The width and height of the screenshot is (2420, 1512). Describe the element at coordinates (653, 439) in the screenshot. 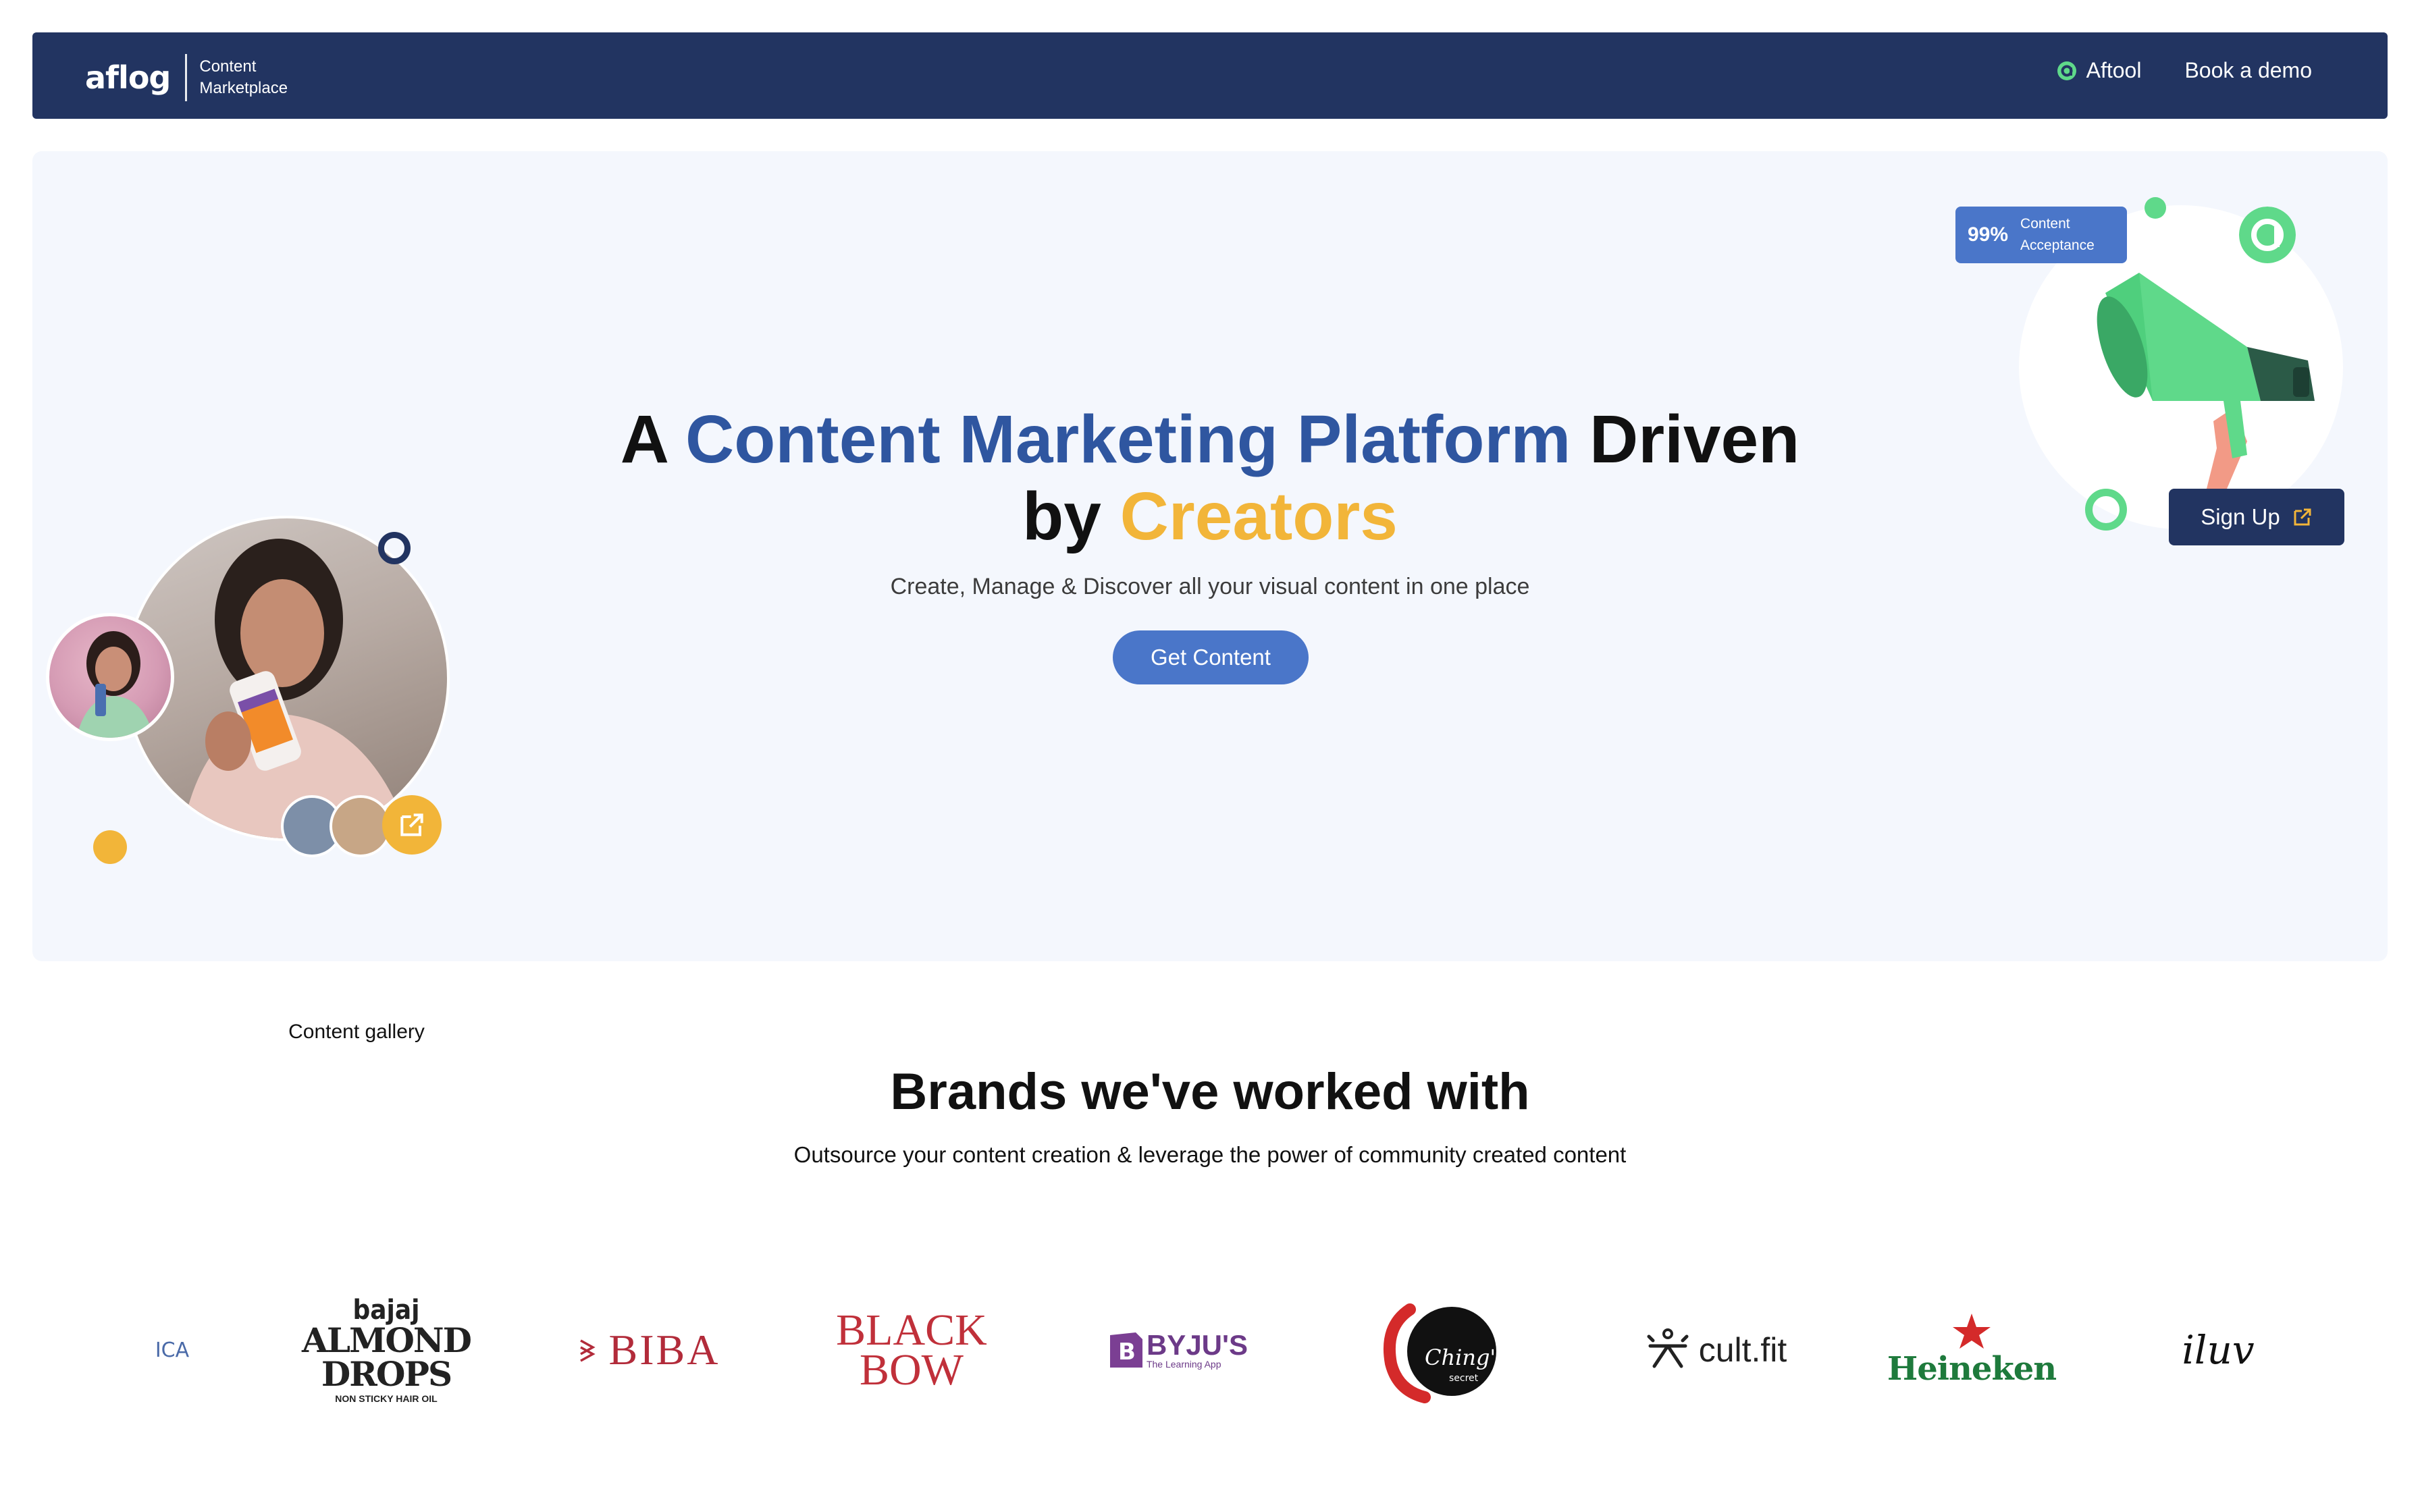

I see `hero-title-part1: A` at that location.